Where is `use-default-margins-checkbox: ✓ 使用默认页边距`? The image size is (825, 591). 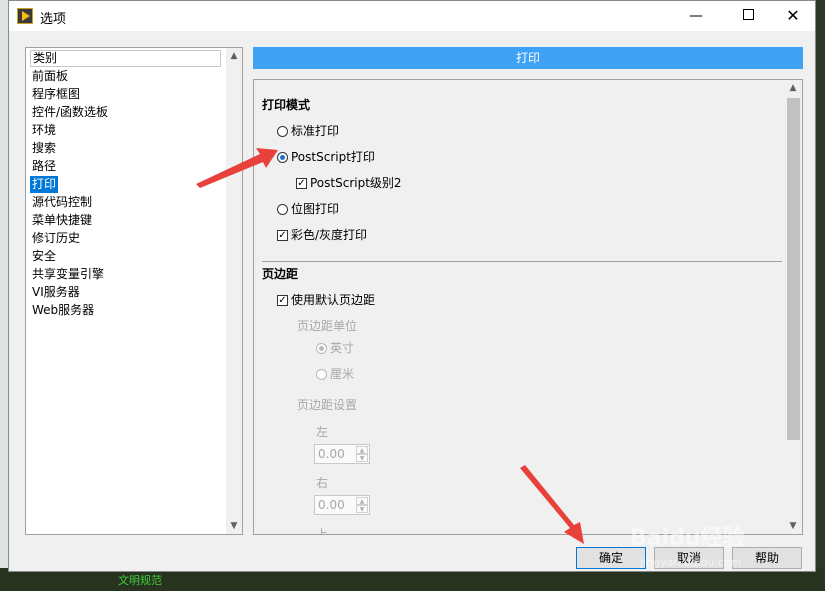 use-default-margins-checkbox: ✓ 使用默认页边距 is located at coordinates (326, 300).